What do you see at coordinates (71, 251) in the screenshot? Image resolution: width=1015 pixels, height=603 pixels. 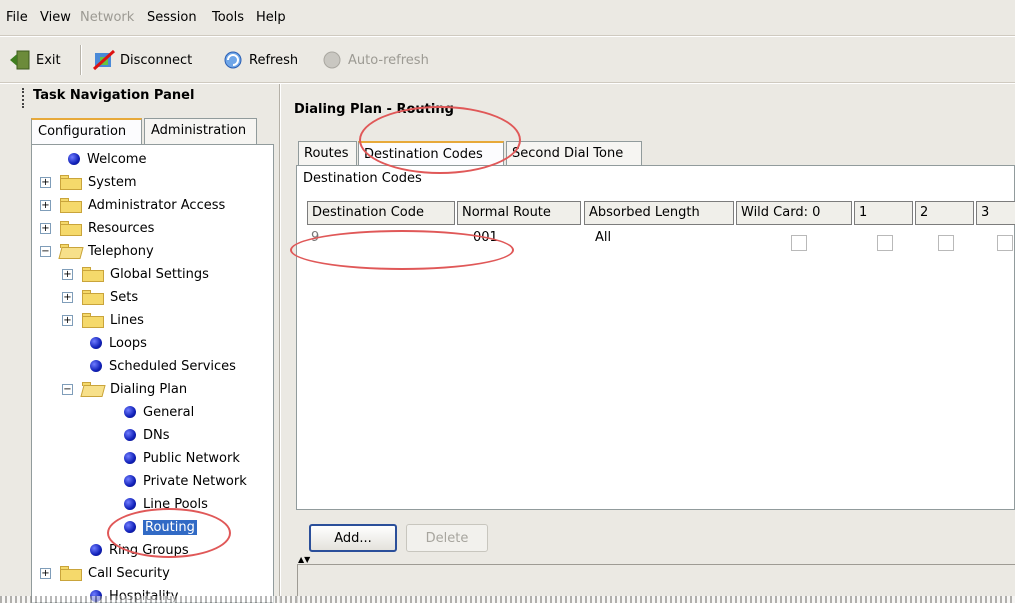 I see `open-folder-icon` at bounding box center [71, 251].